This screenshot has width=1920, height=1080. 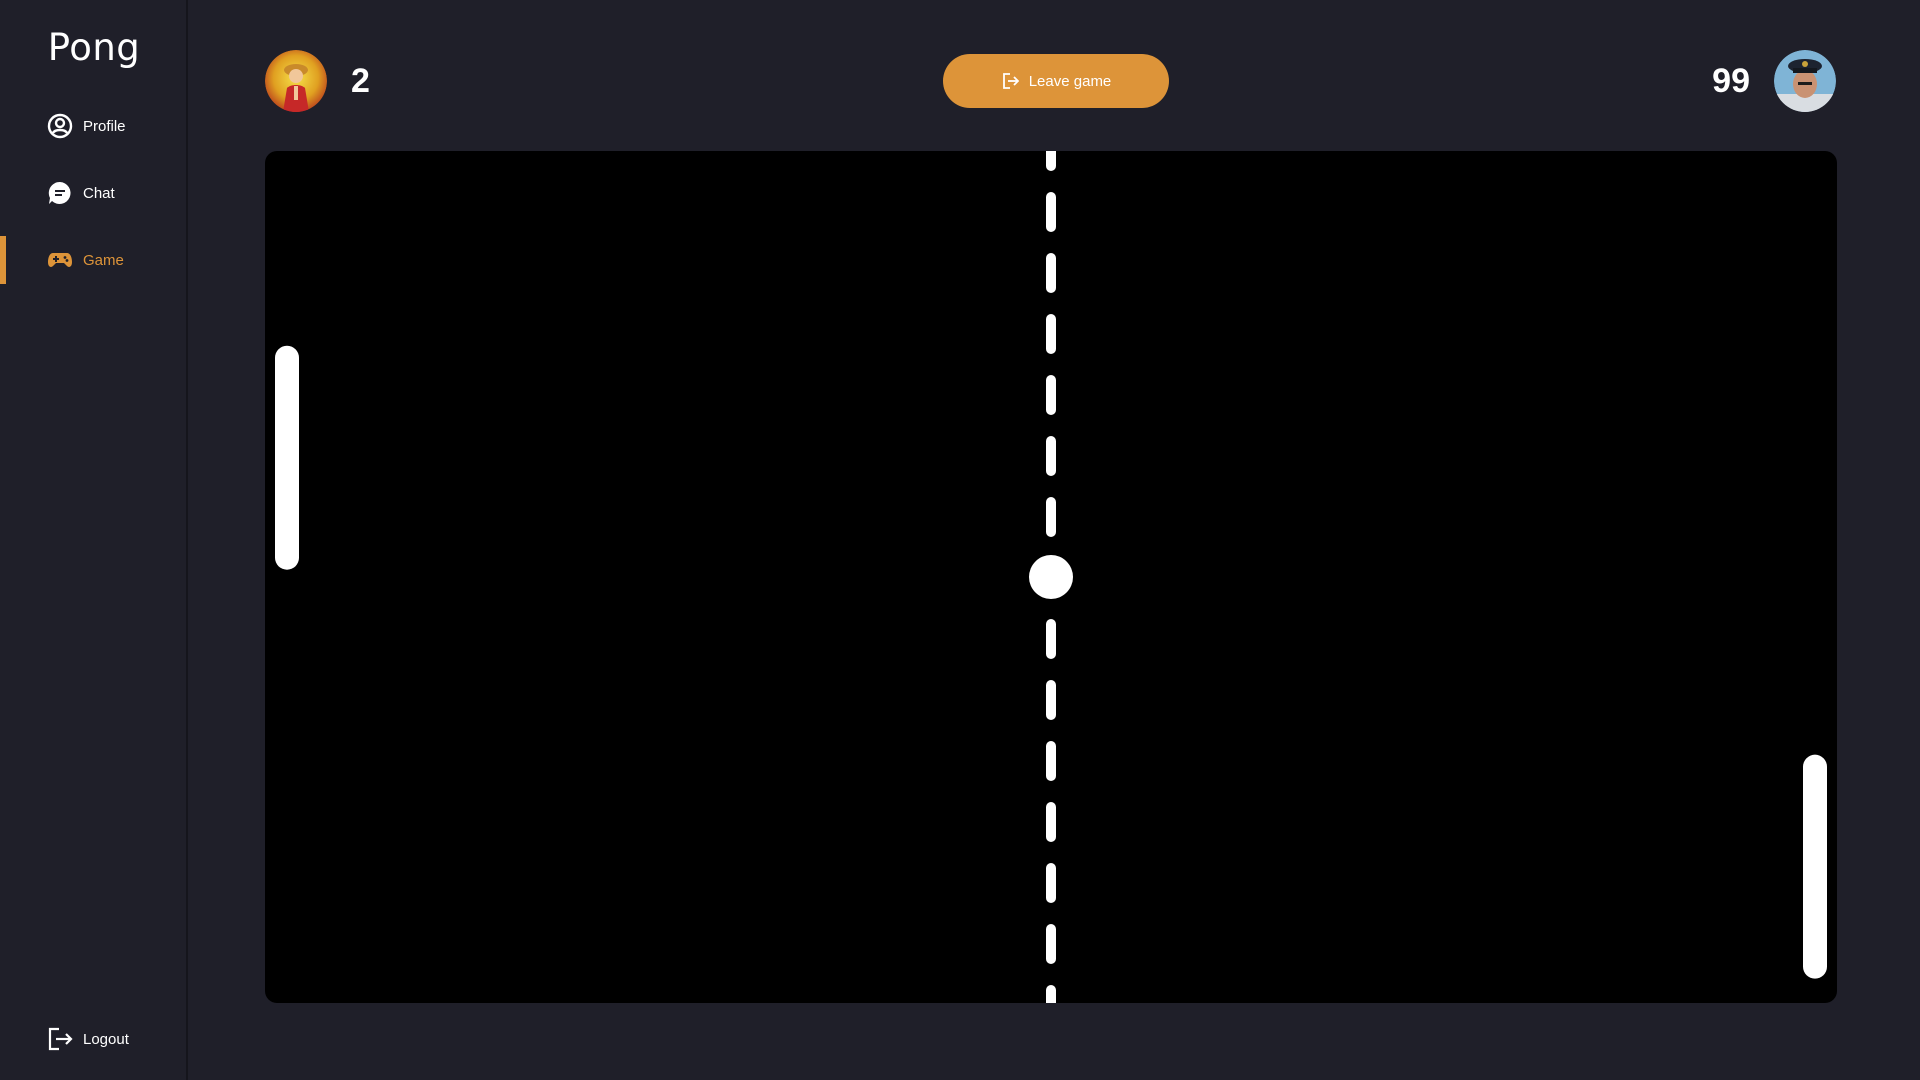 I want to click on right-player-score: 99, so click(x=1731, y=80).